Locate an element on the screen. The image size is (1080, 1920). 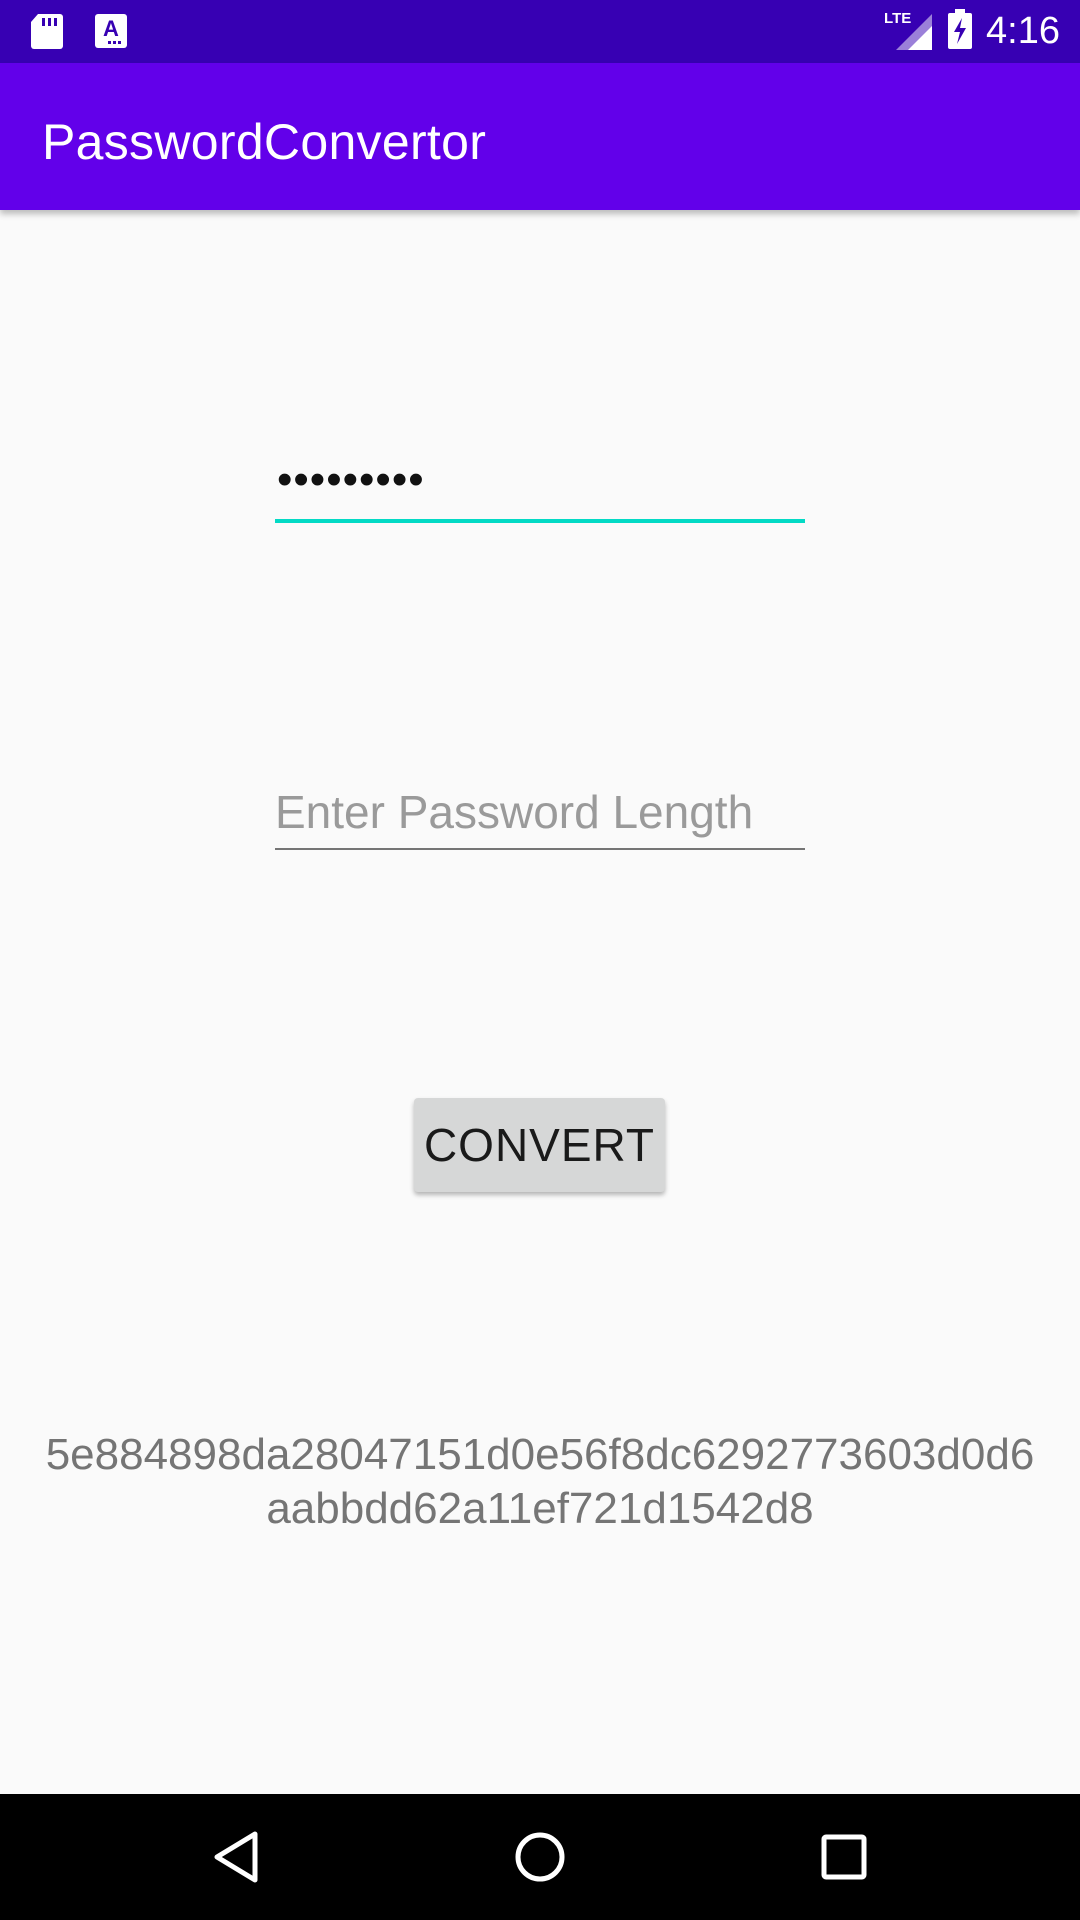
status-left: A is located at coordinates (79, 33).